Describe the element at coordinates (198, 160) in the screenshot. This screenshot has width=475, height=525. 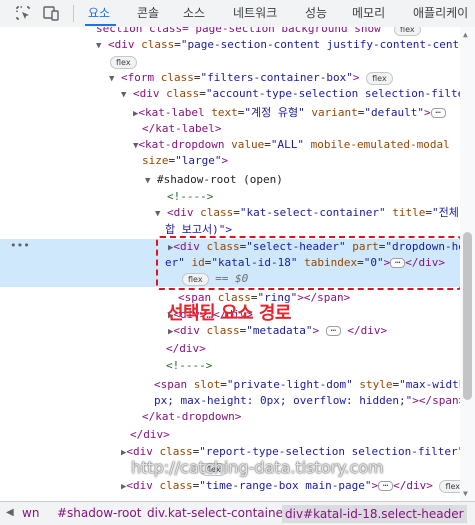
I see `attr-value: "large"` at that location.